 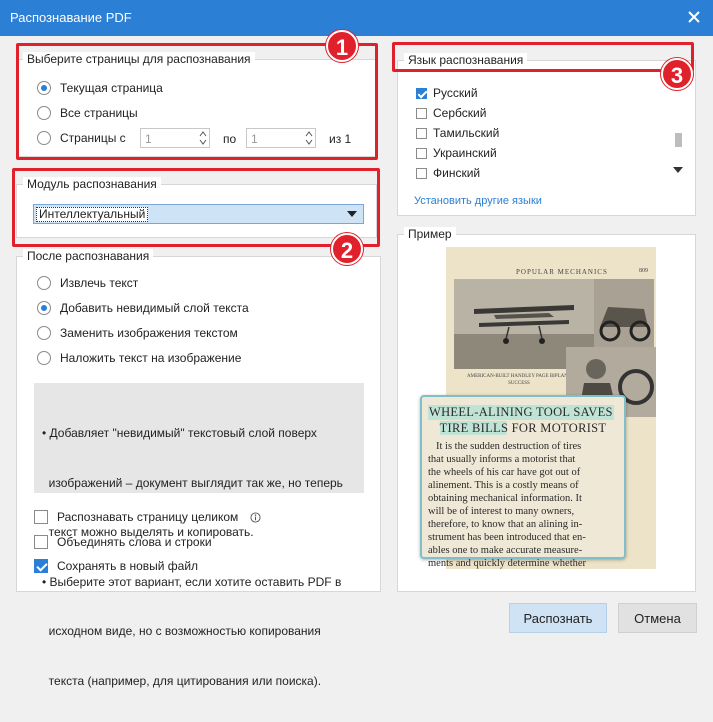 I want to click on checkbox-save-new-file-label: Сохранять в новый файл, so click(x=128, y=566).